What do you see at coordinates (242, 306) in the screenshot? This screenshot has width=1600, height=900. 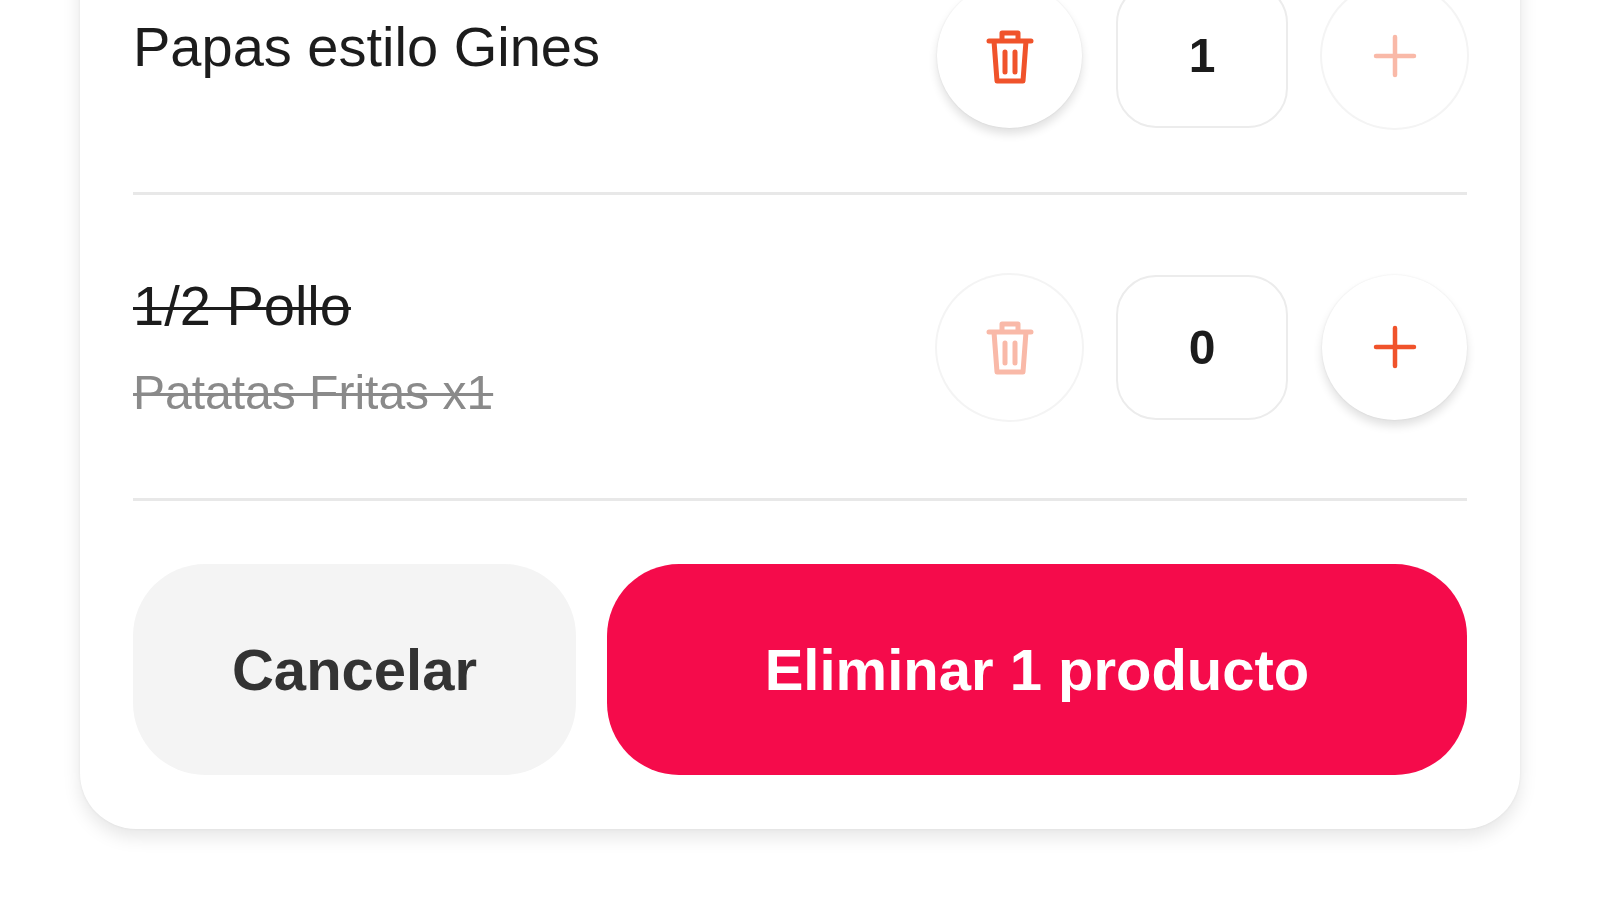 I see `item-name: 1/2 Pollo` at bounding box center [242, 306].